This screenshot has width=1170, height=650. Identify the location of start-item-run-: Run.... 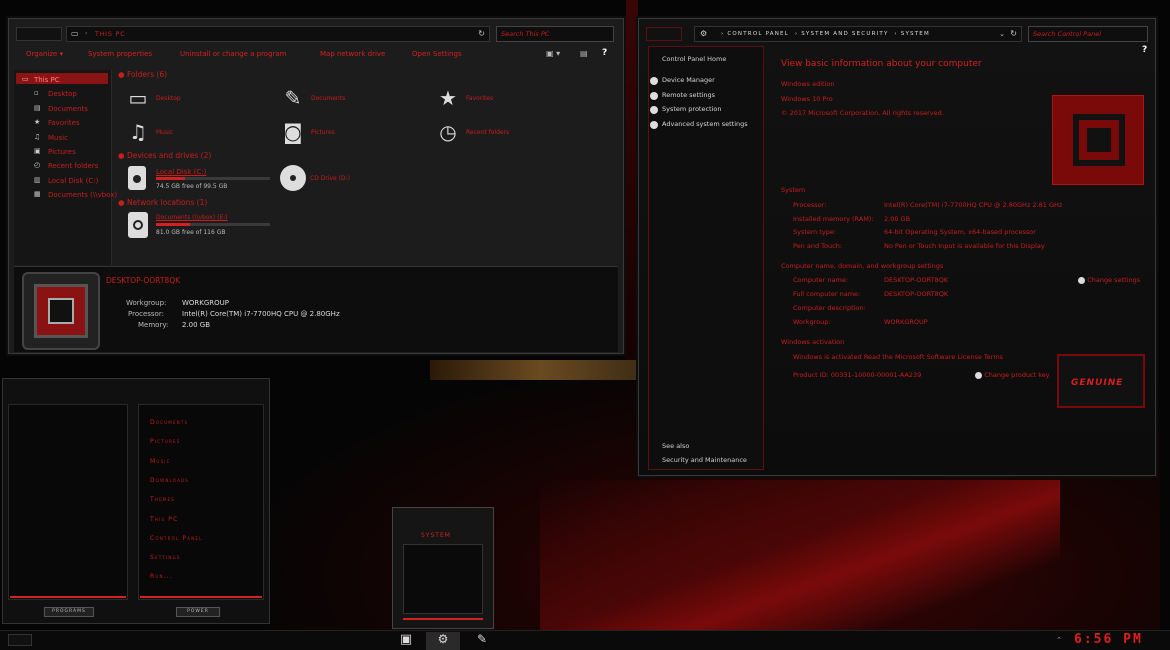
(161, 576).